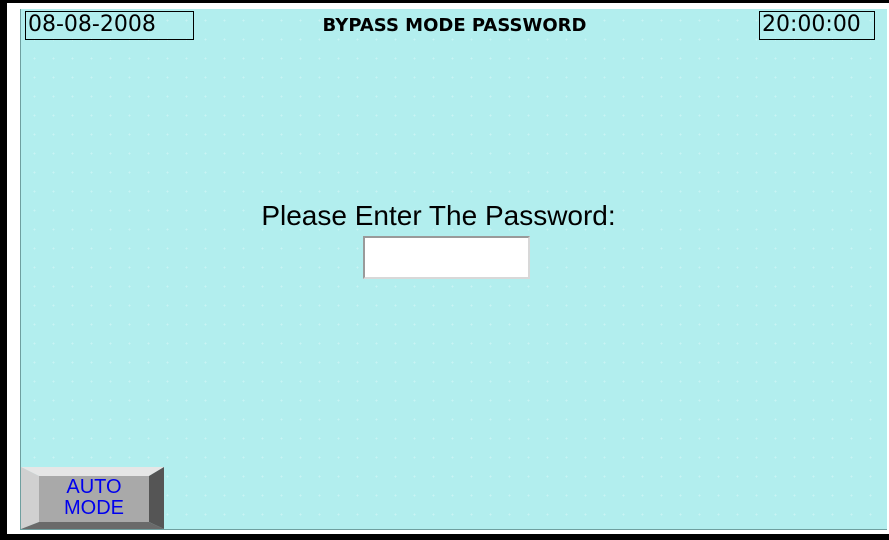 The width and height of the screenshot is (889, 540). What do you see at coordinates (444, 537) in the screenshot?
I see `bezel-bottom` at bounding box center [444, 537].